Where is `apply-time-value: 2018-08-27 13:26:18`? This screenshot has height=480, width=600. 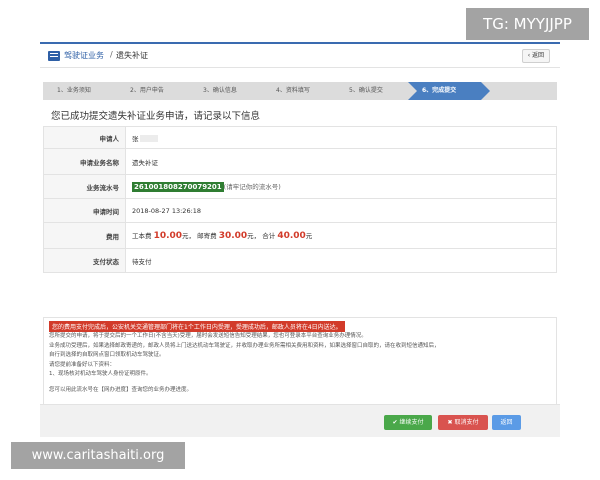 apply-time-value: 2018-08-27 13:26:18 is located at coordinates (341, 210).